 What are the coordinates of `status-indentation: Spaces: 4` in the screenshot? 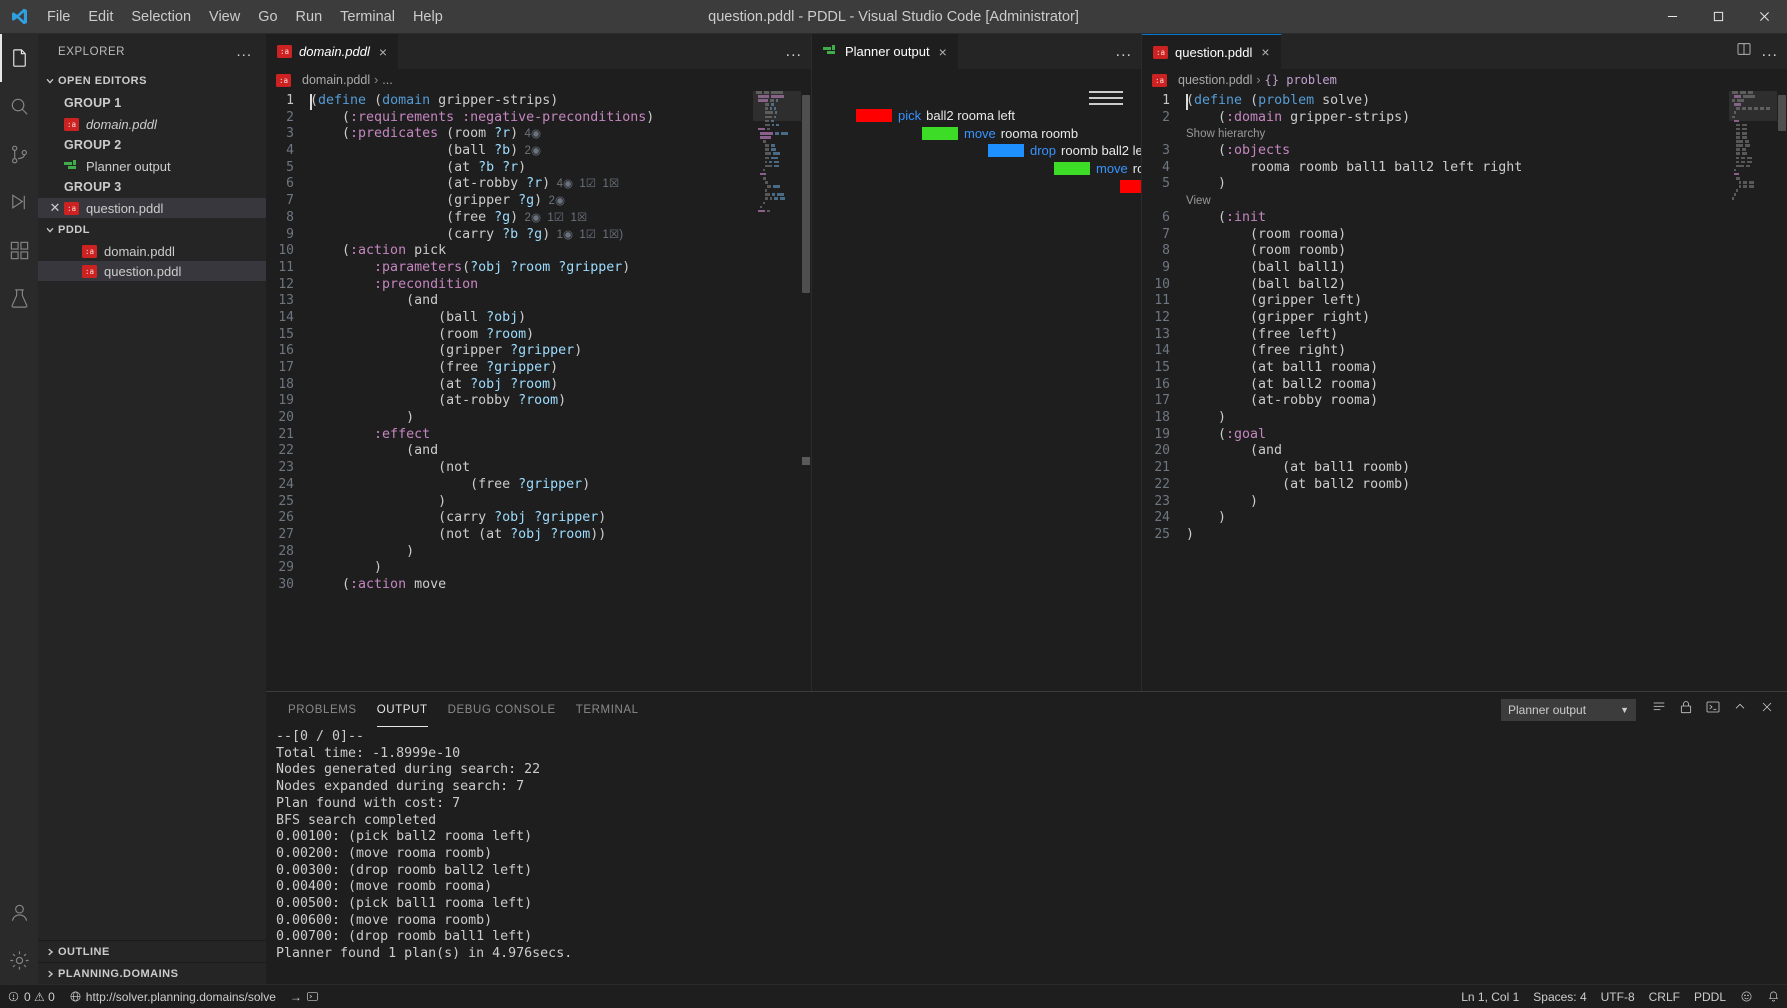 It's located at (1559, 997).